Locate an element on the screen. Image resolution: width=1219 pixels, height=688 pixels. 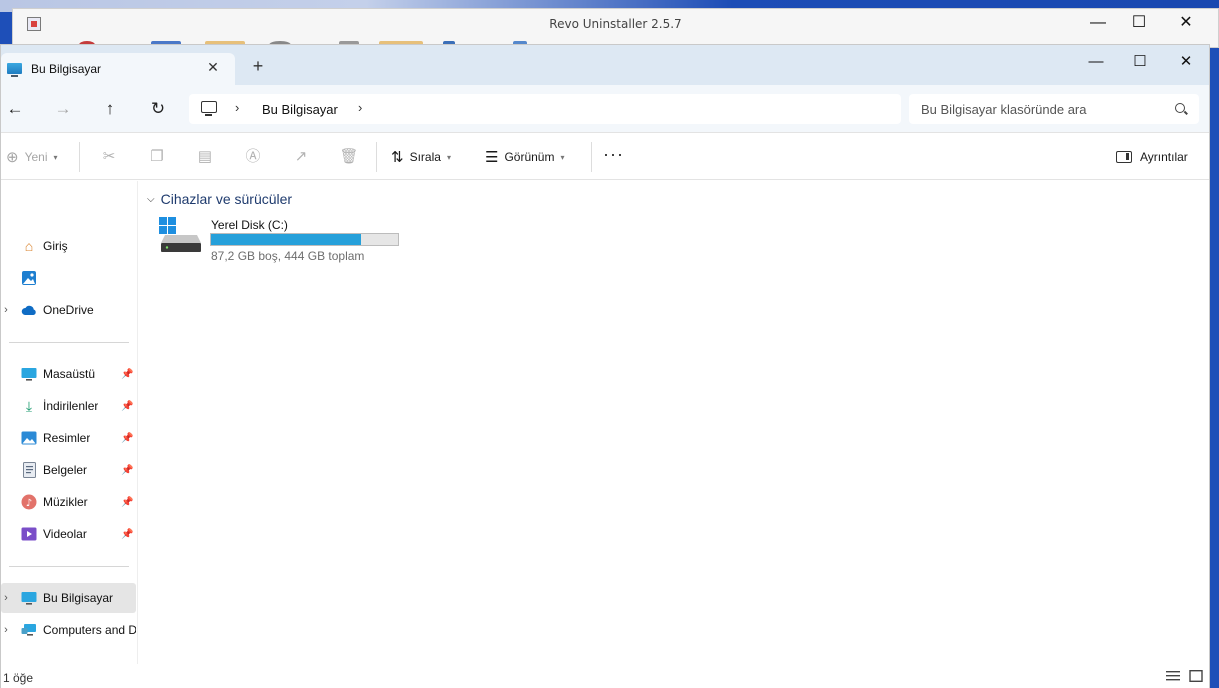
hard-drive-icon is located at coordinates (180, 234).